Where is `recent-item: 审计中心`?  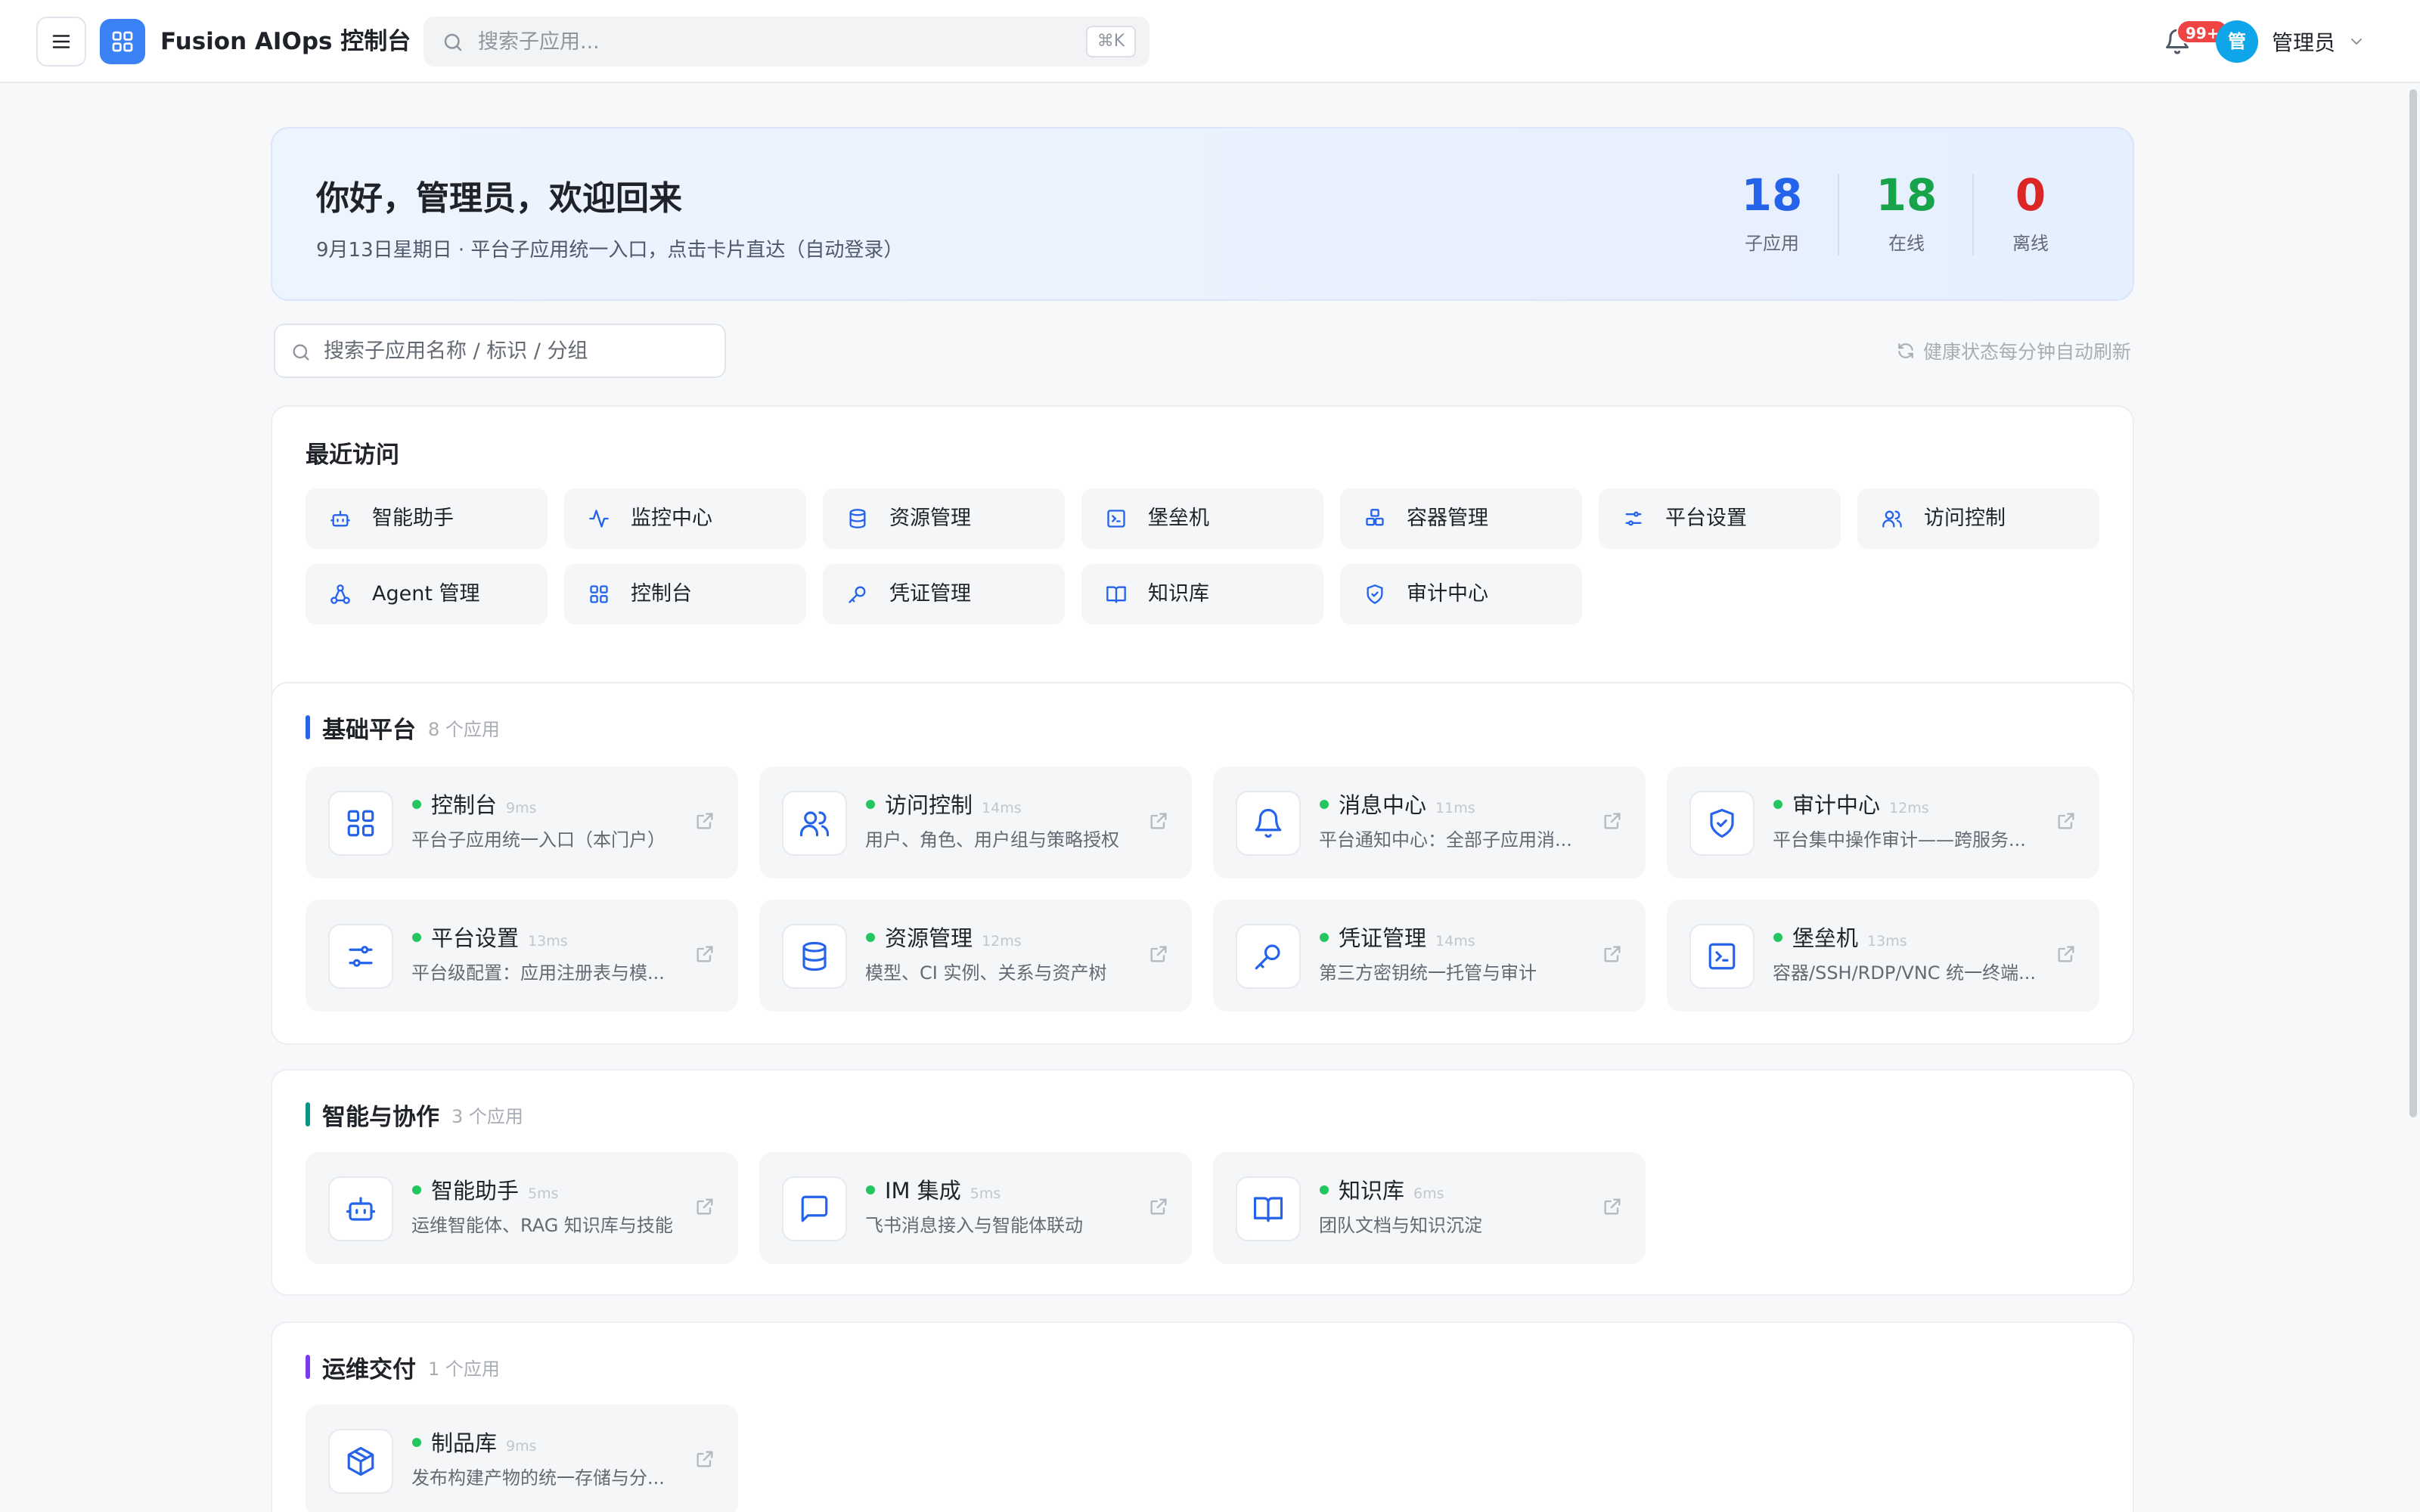
recent-item: 审计中心 is located at coordinates (1461, 594).